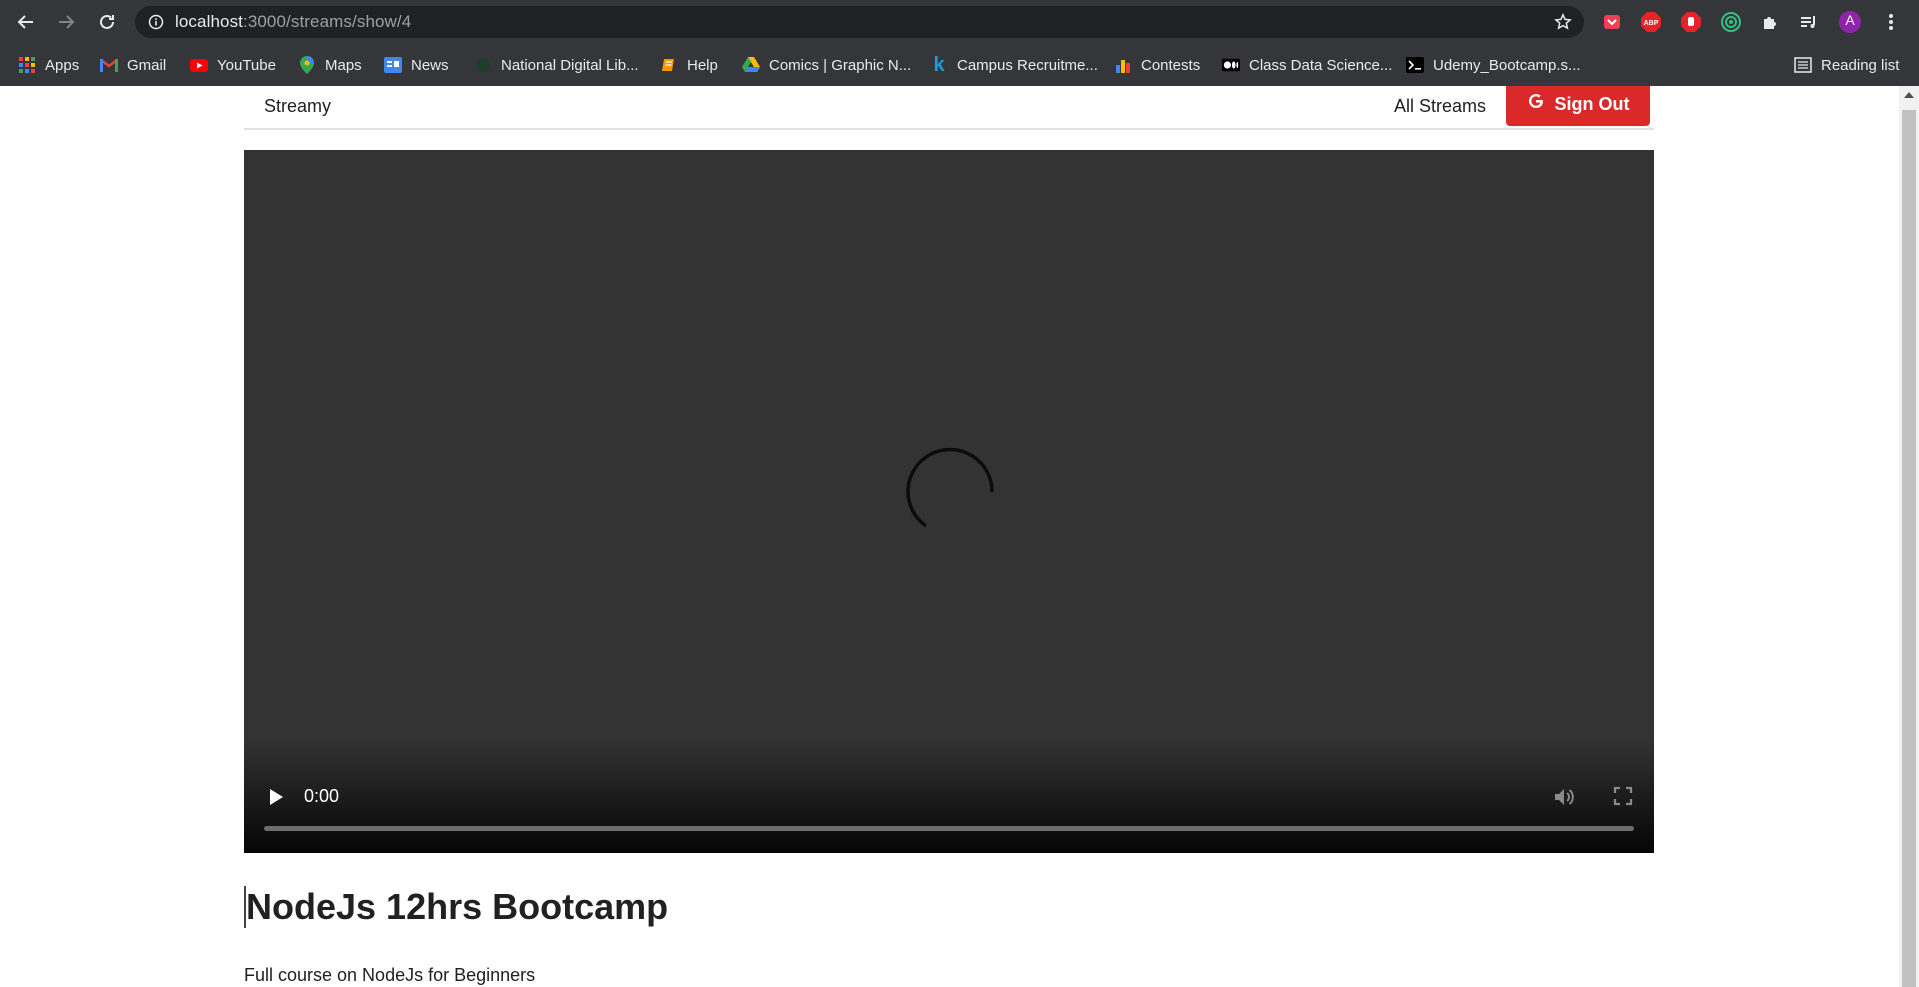 Image resolution: width=1919 pixels, height=987 pixels. Describe the element at coordinates (1231, 65) in the screenshot. I see `medium-icon` at that location.